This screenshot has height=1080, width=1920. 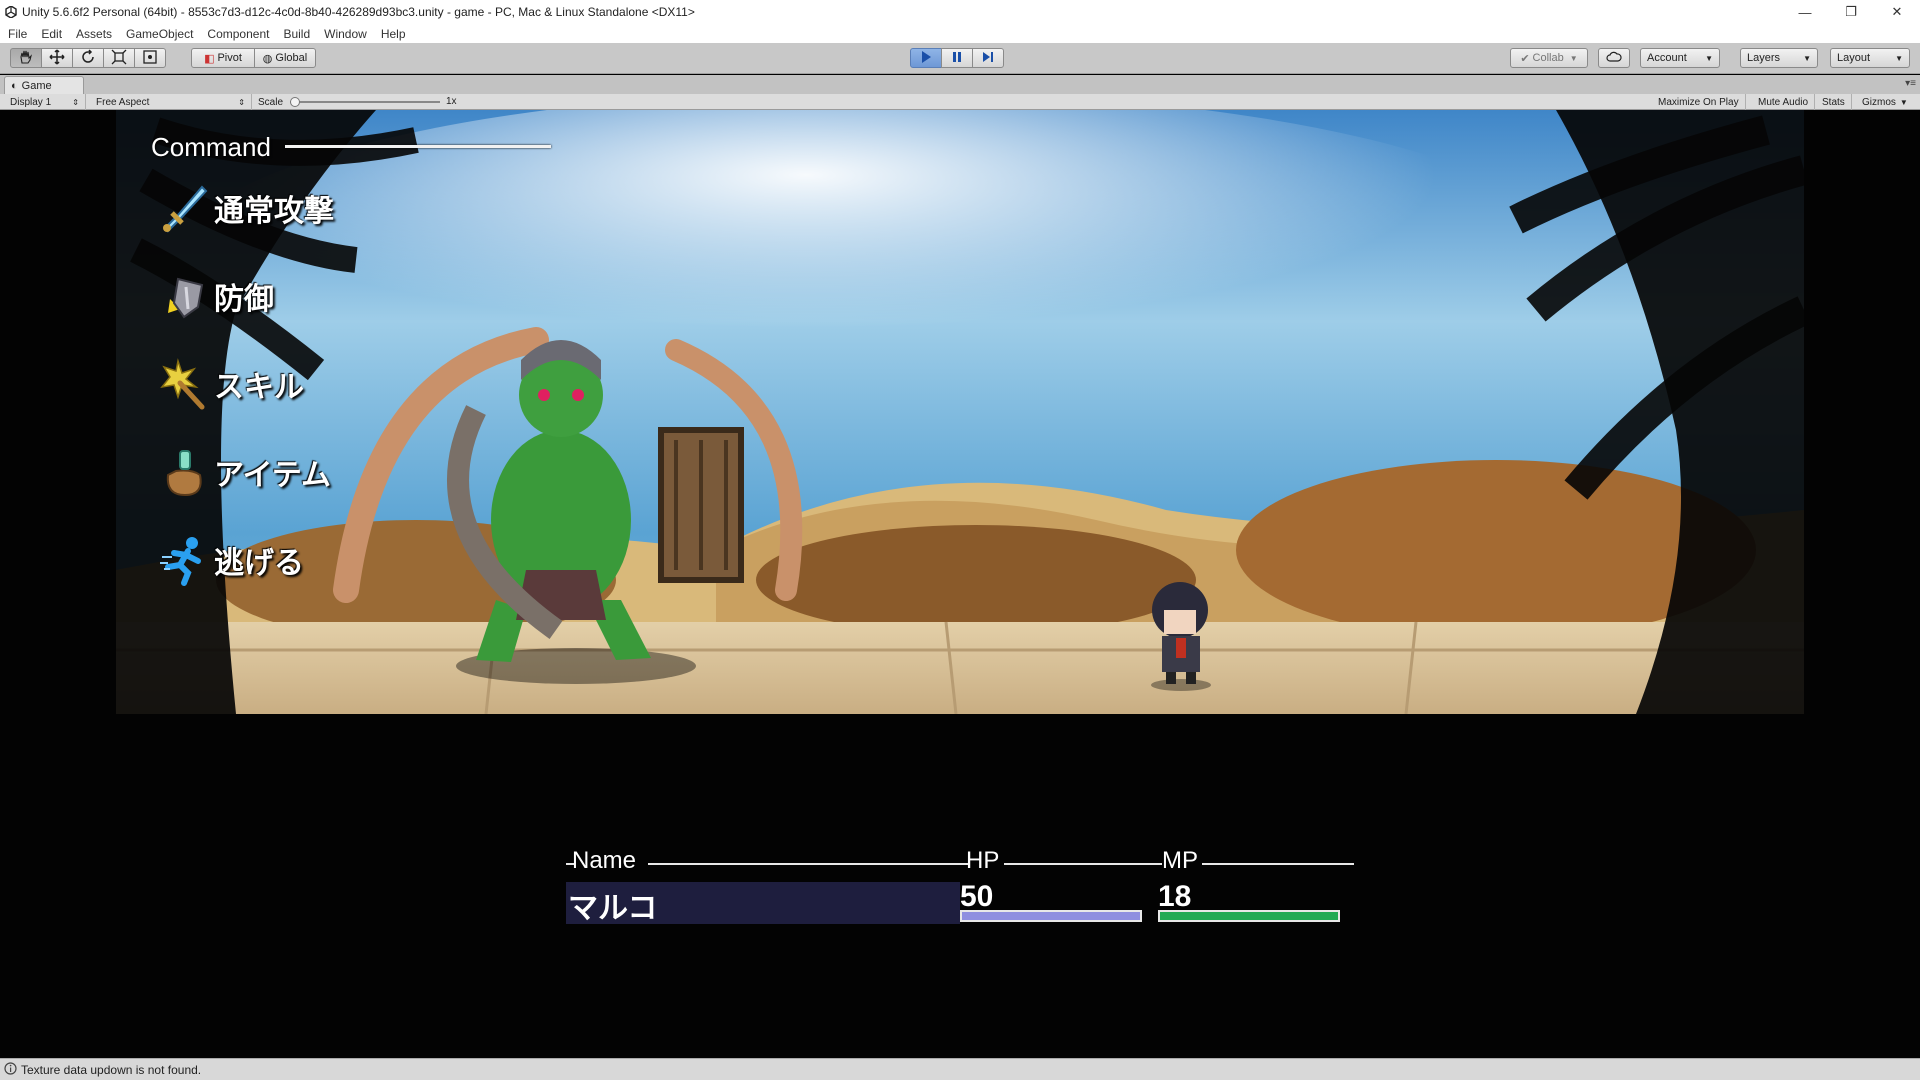 What do you see at coordinates (238, 34) in the screenshot?
I see `menu-component: Component` at bounding box center [238, 34].